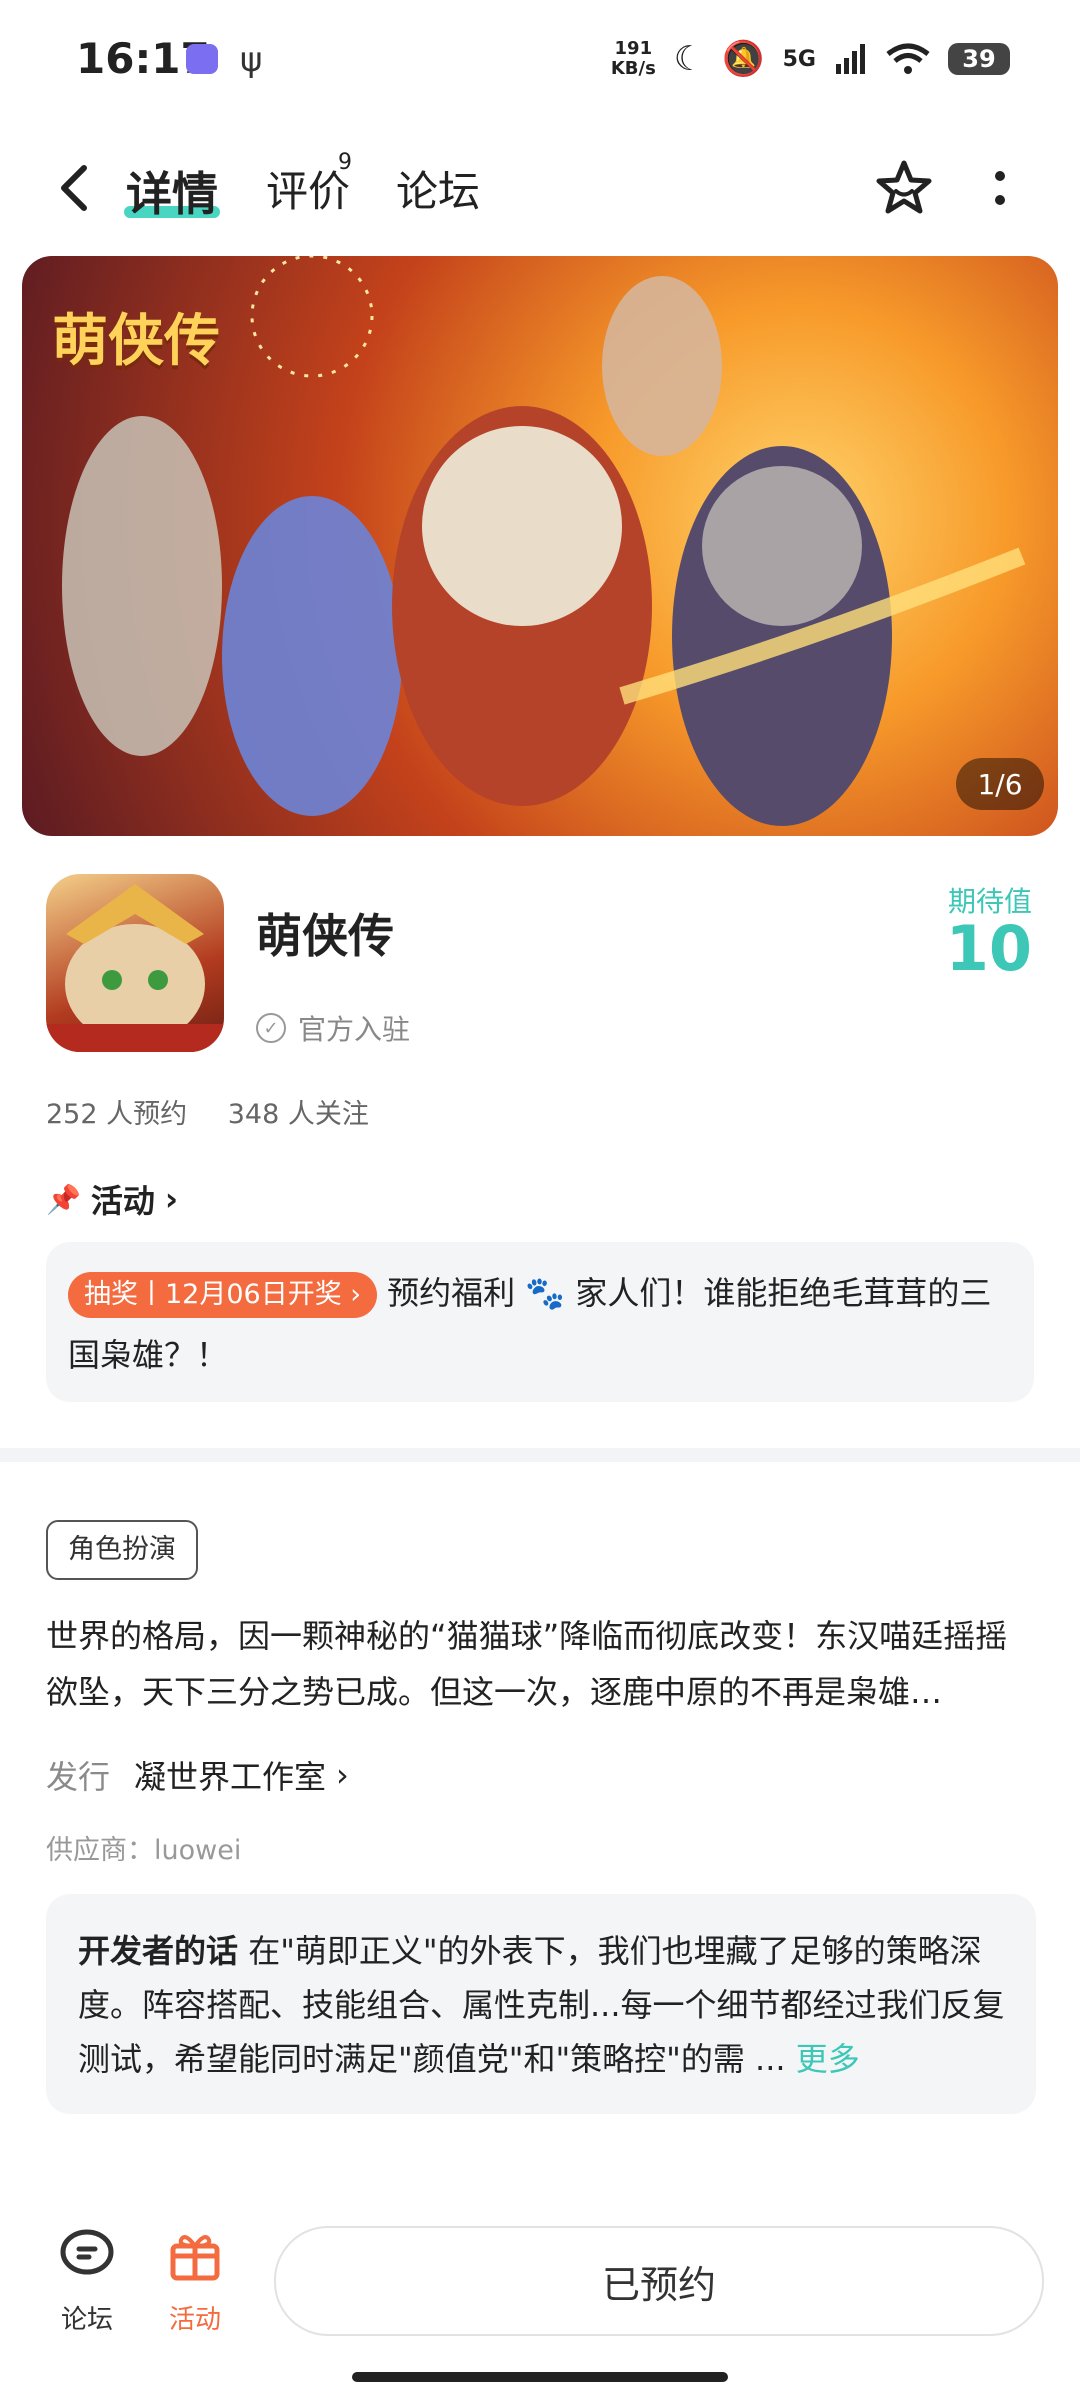 This screenshot has height=2400, width=1080. What do you see at coordinates (271, 1028) in the screenshot?
I see `check-circle-icon: ✓` at bounding box center [271, 1028].